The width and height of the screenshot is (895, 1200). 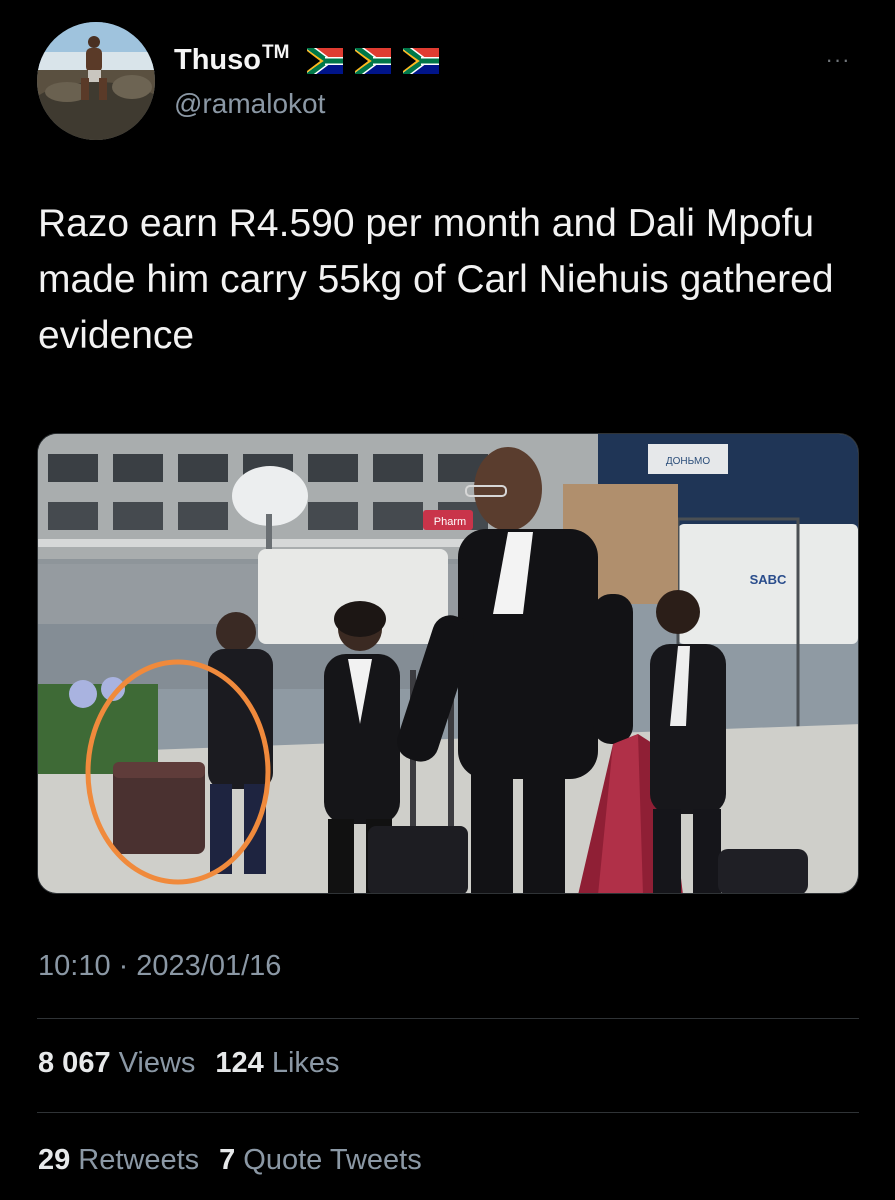 I want to click on trademark-mark: TM, so click(x=276, y=52).